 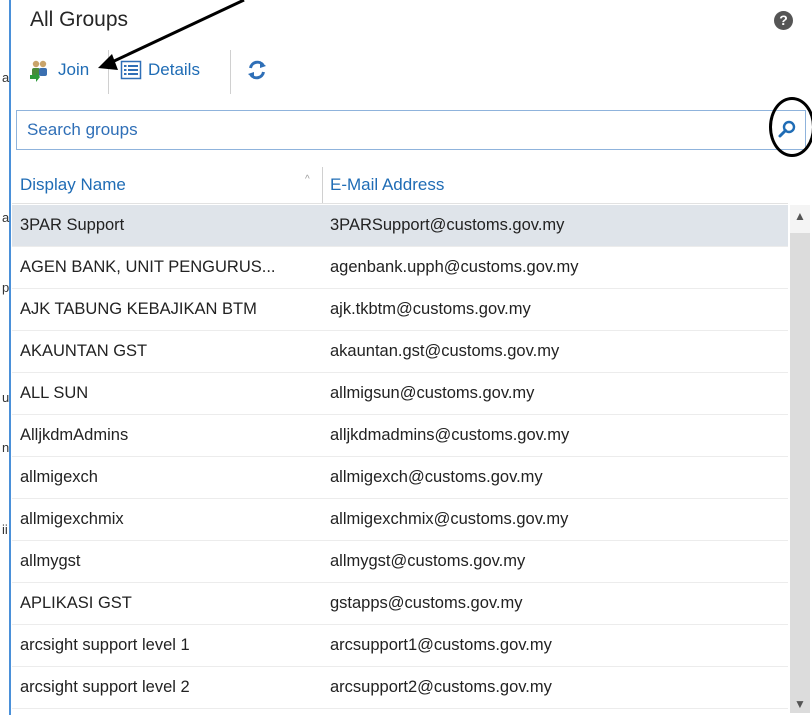 I want to click on details-label: Details, so click(x=174, y=69).